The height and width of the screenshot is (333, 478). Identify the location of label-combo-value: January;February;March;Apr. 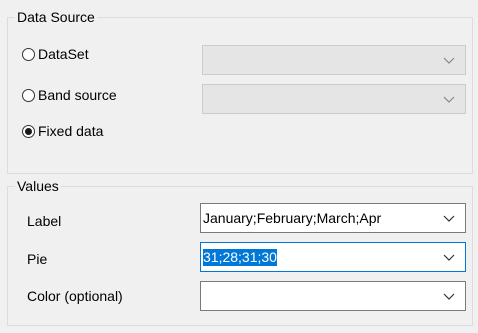
(292, 218).